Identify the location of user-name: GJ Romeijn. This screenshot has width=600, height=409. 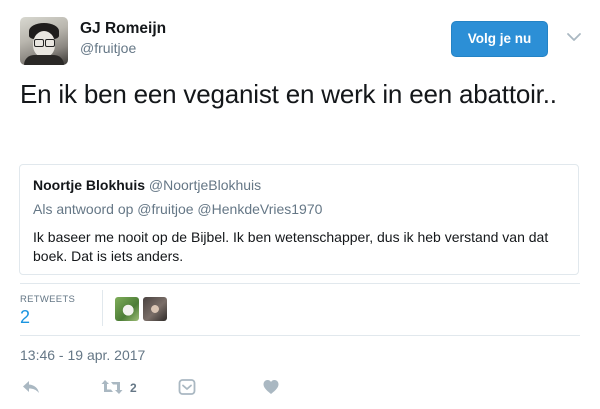
(123, 29).